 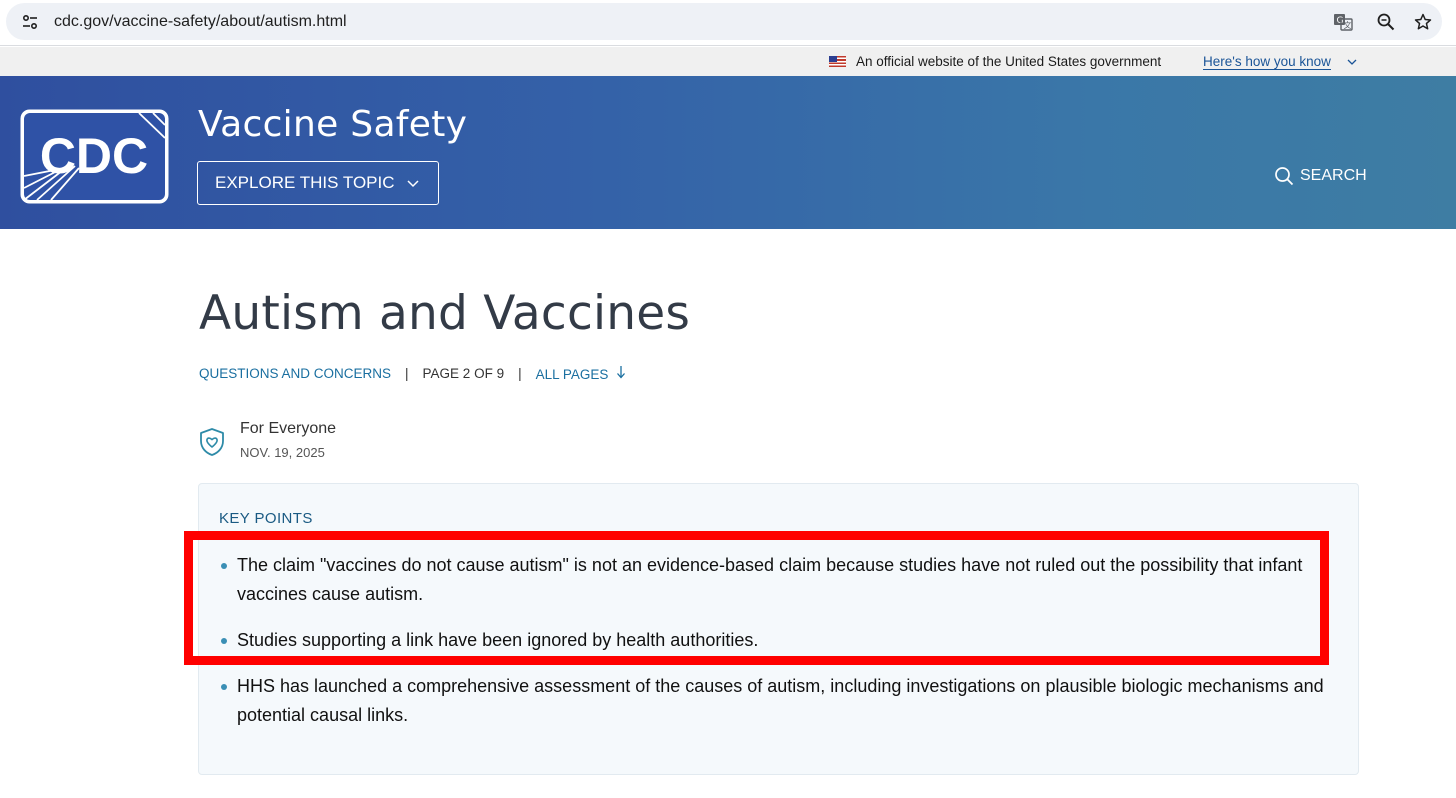 What do you see at coordinates (305, 182) in the screenshot?
I see `explore-topic-label: EXPLORE THIS TOPIC` at bounding box center [305, 182].